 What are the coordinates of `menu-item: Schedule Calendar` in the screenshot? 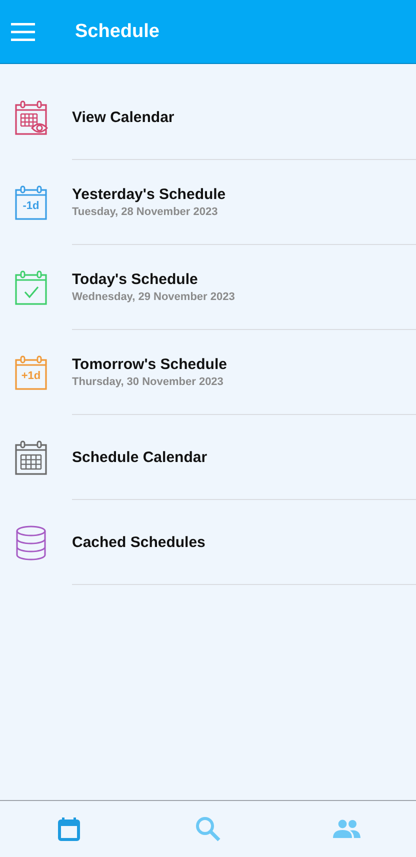 It's located at (244, 457).